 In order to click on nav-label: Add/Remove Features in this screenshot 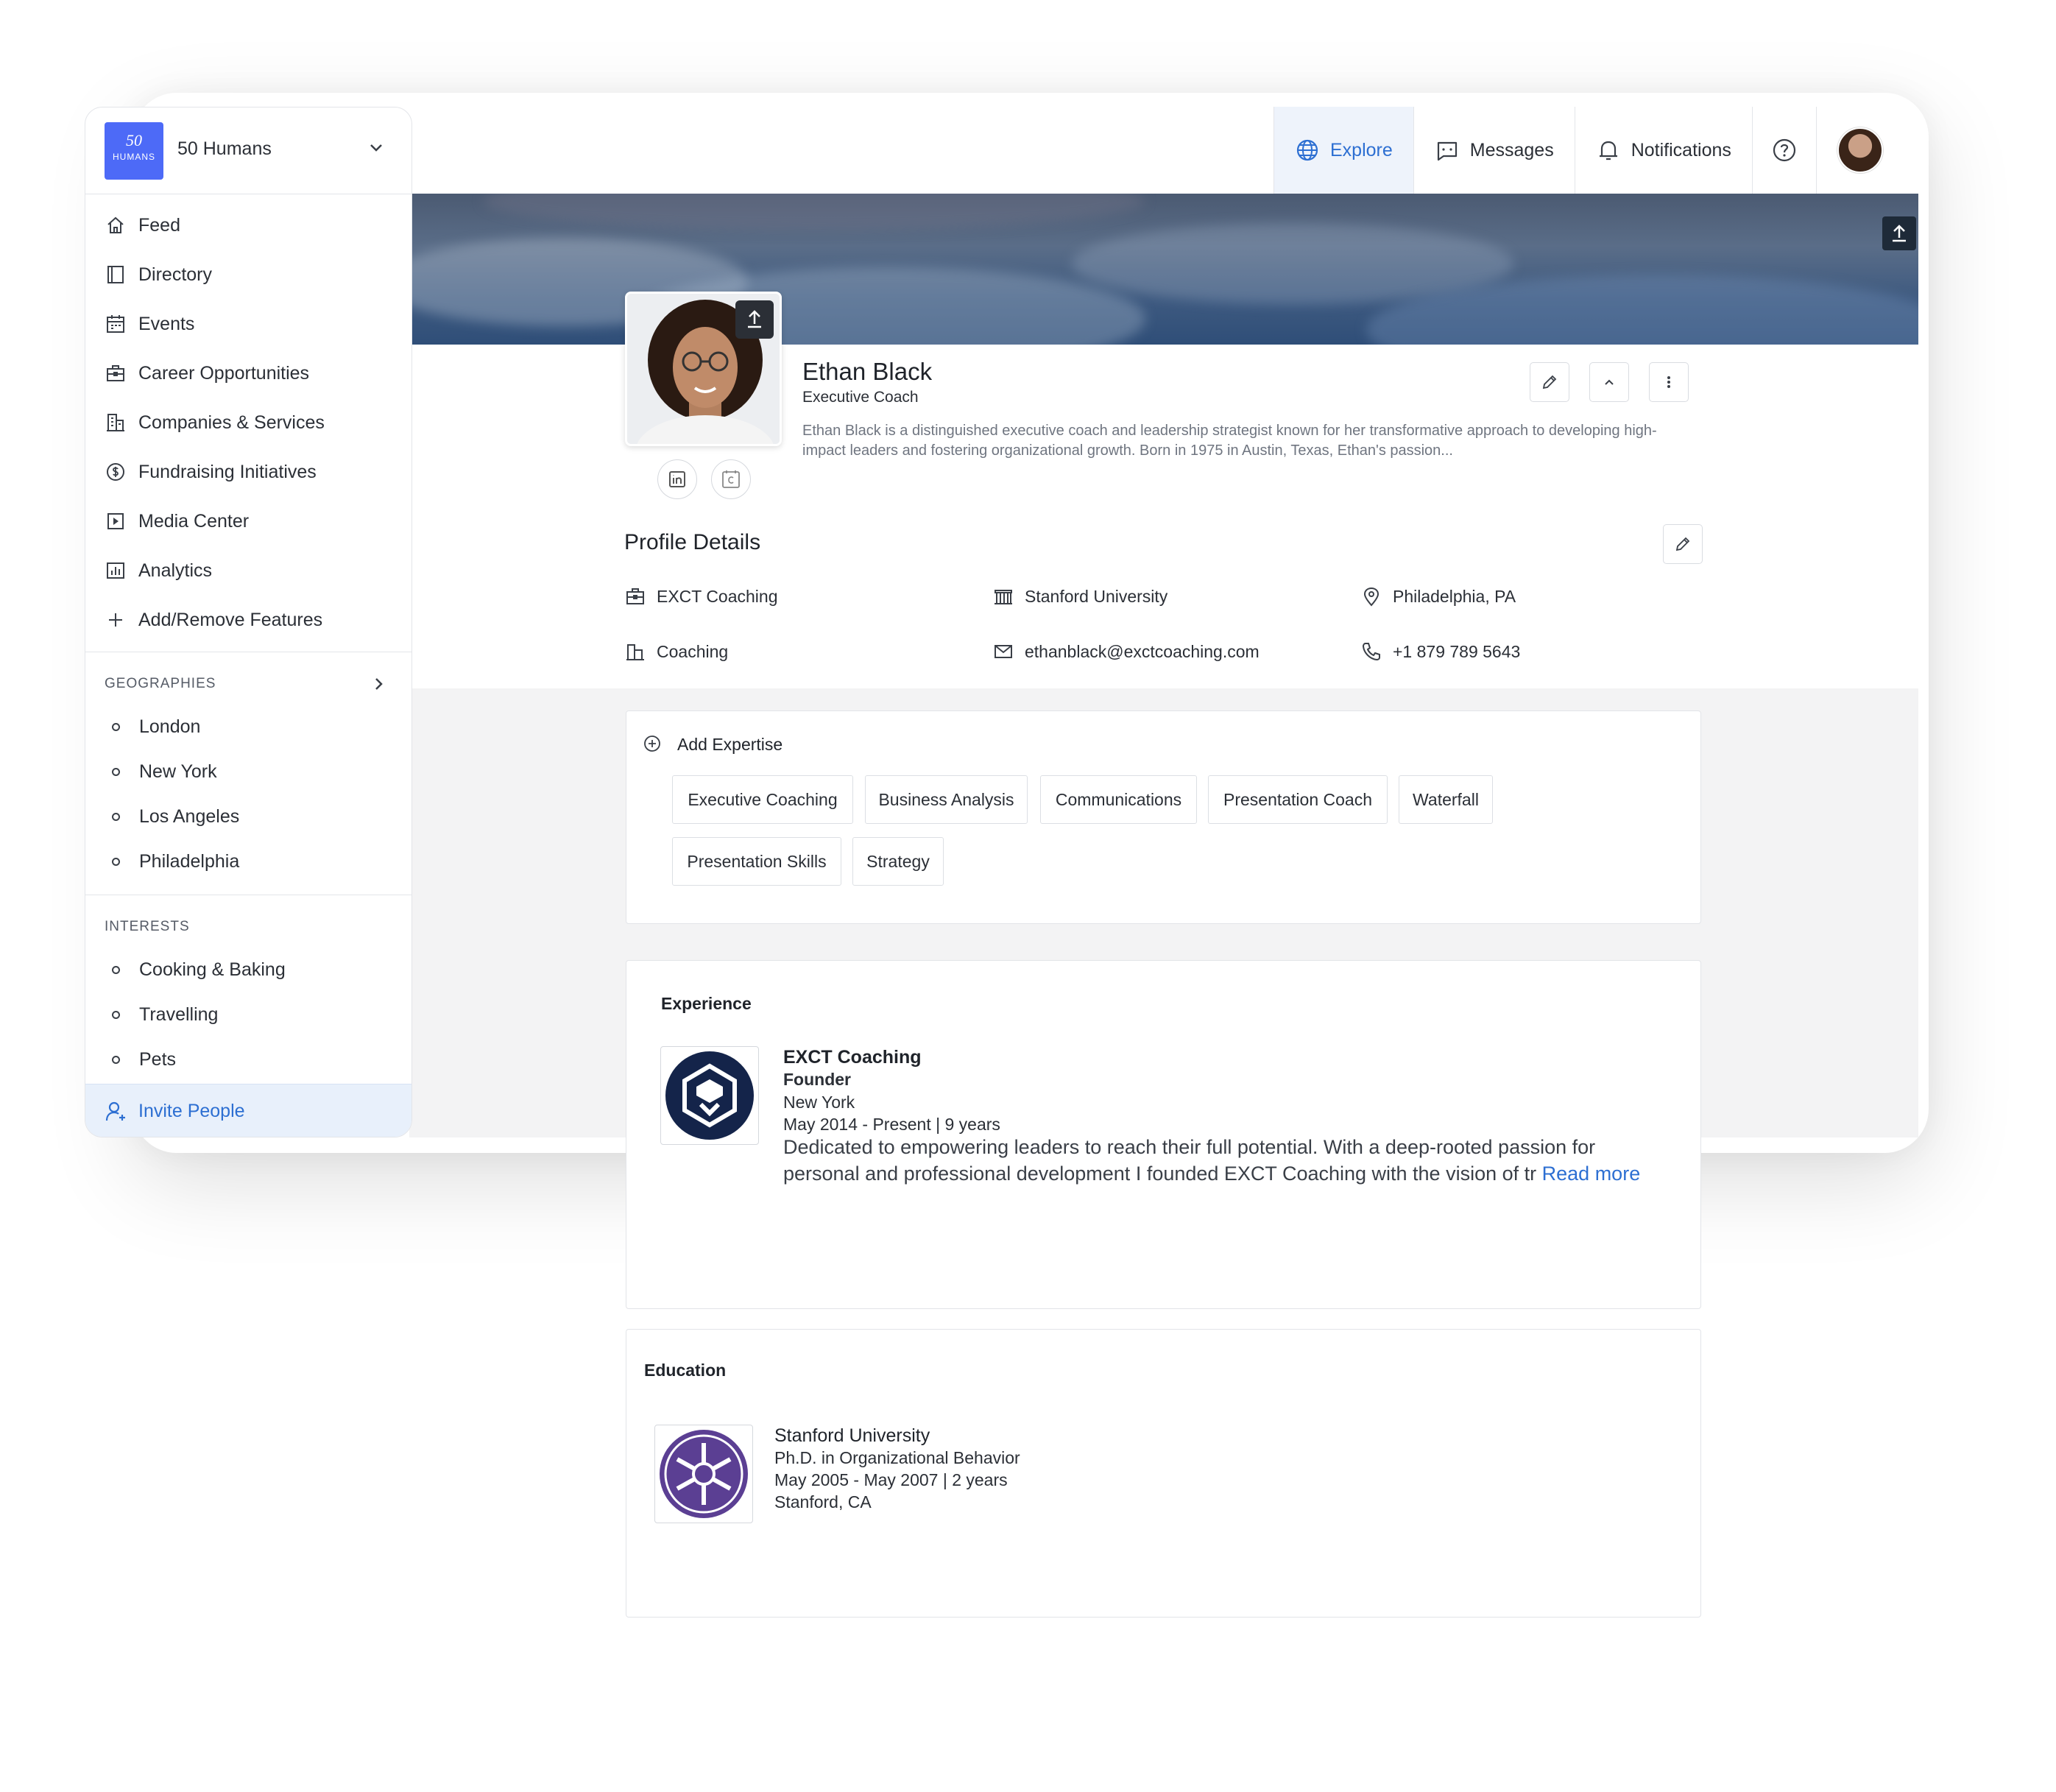, I will do `click(230, 619)`.